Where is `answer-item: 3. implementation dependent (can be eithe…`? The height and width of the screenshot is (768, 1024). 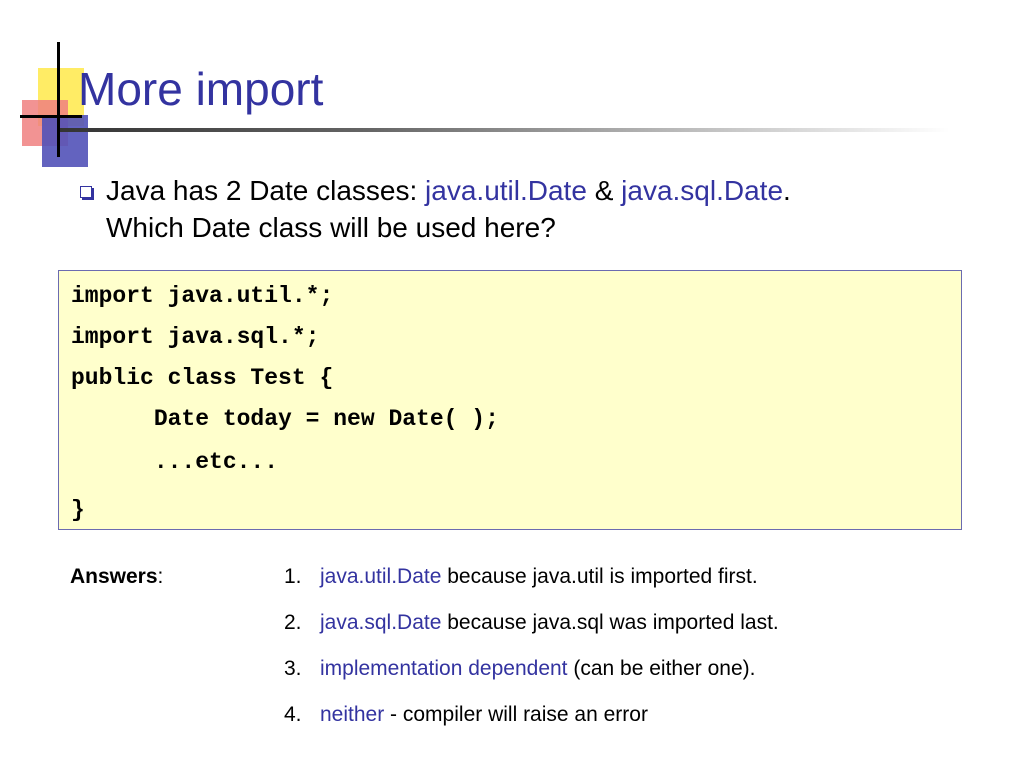 answer-item: 3. implementation dependent (can be eithe… is located at coordinates (519, 669).